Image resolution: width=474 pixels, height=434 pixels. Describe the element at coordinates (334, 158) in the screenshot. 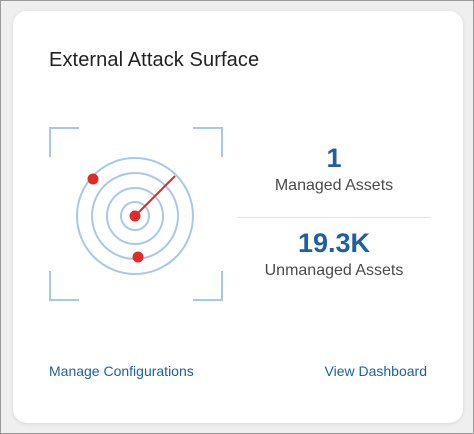

I see `managed-assets-count: 1` at that location.